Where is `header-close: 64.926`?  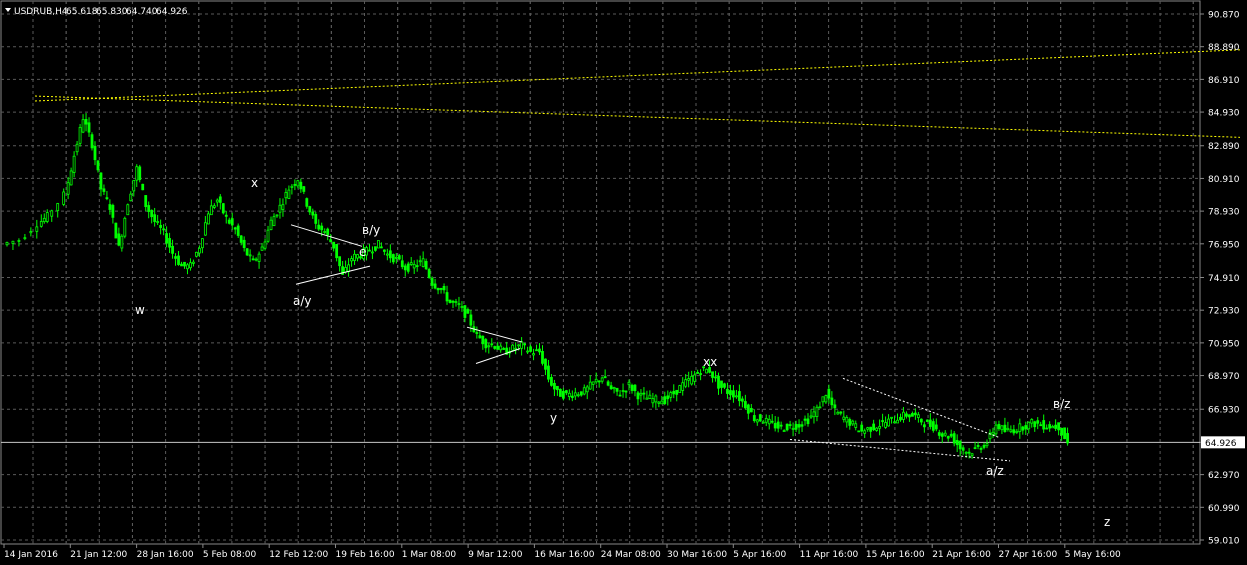 header-close: 64.926 is located at coordinates (172, 12).